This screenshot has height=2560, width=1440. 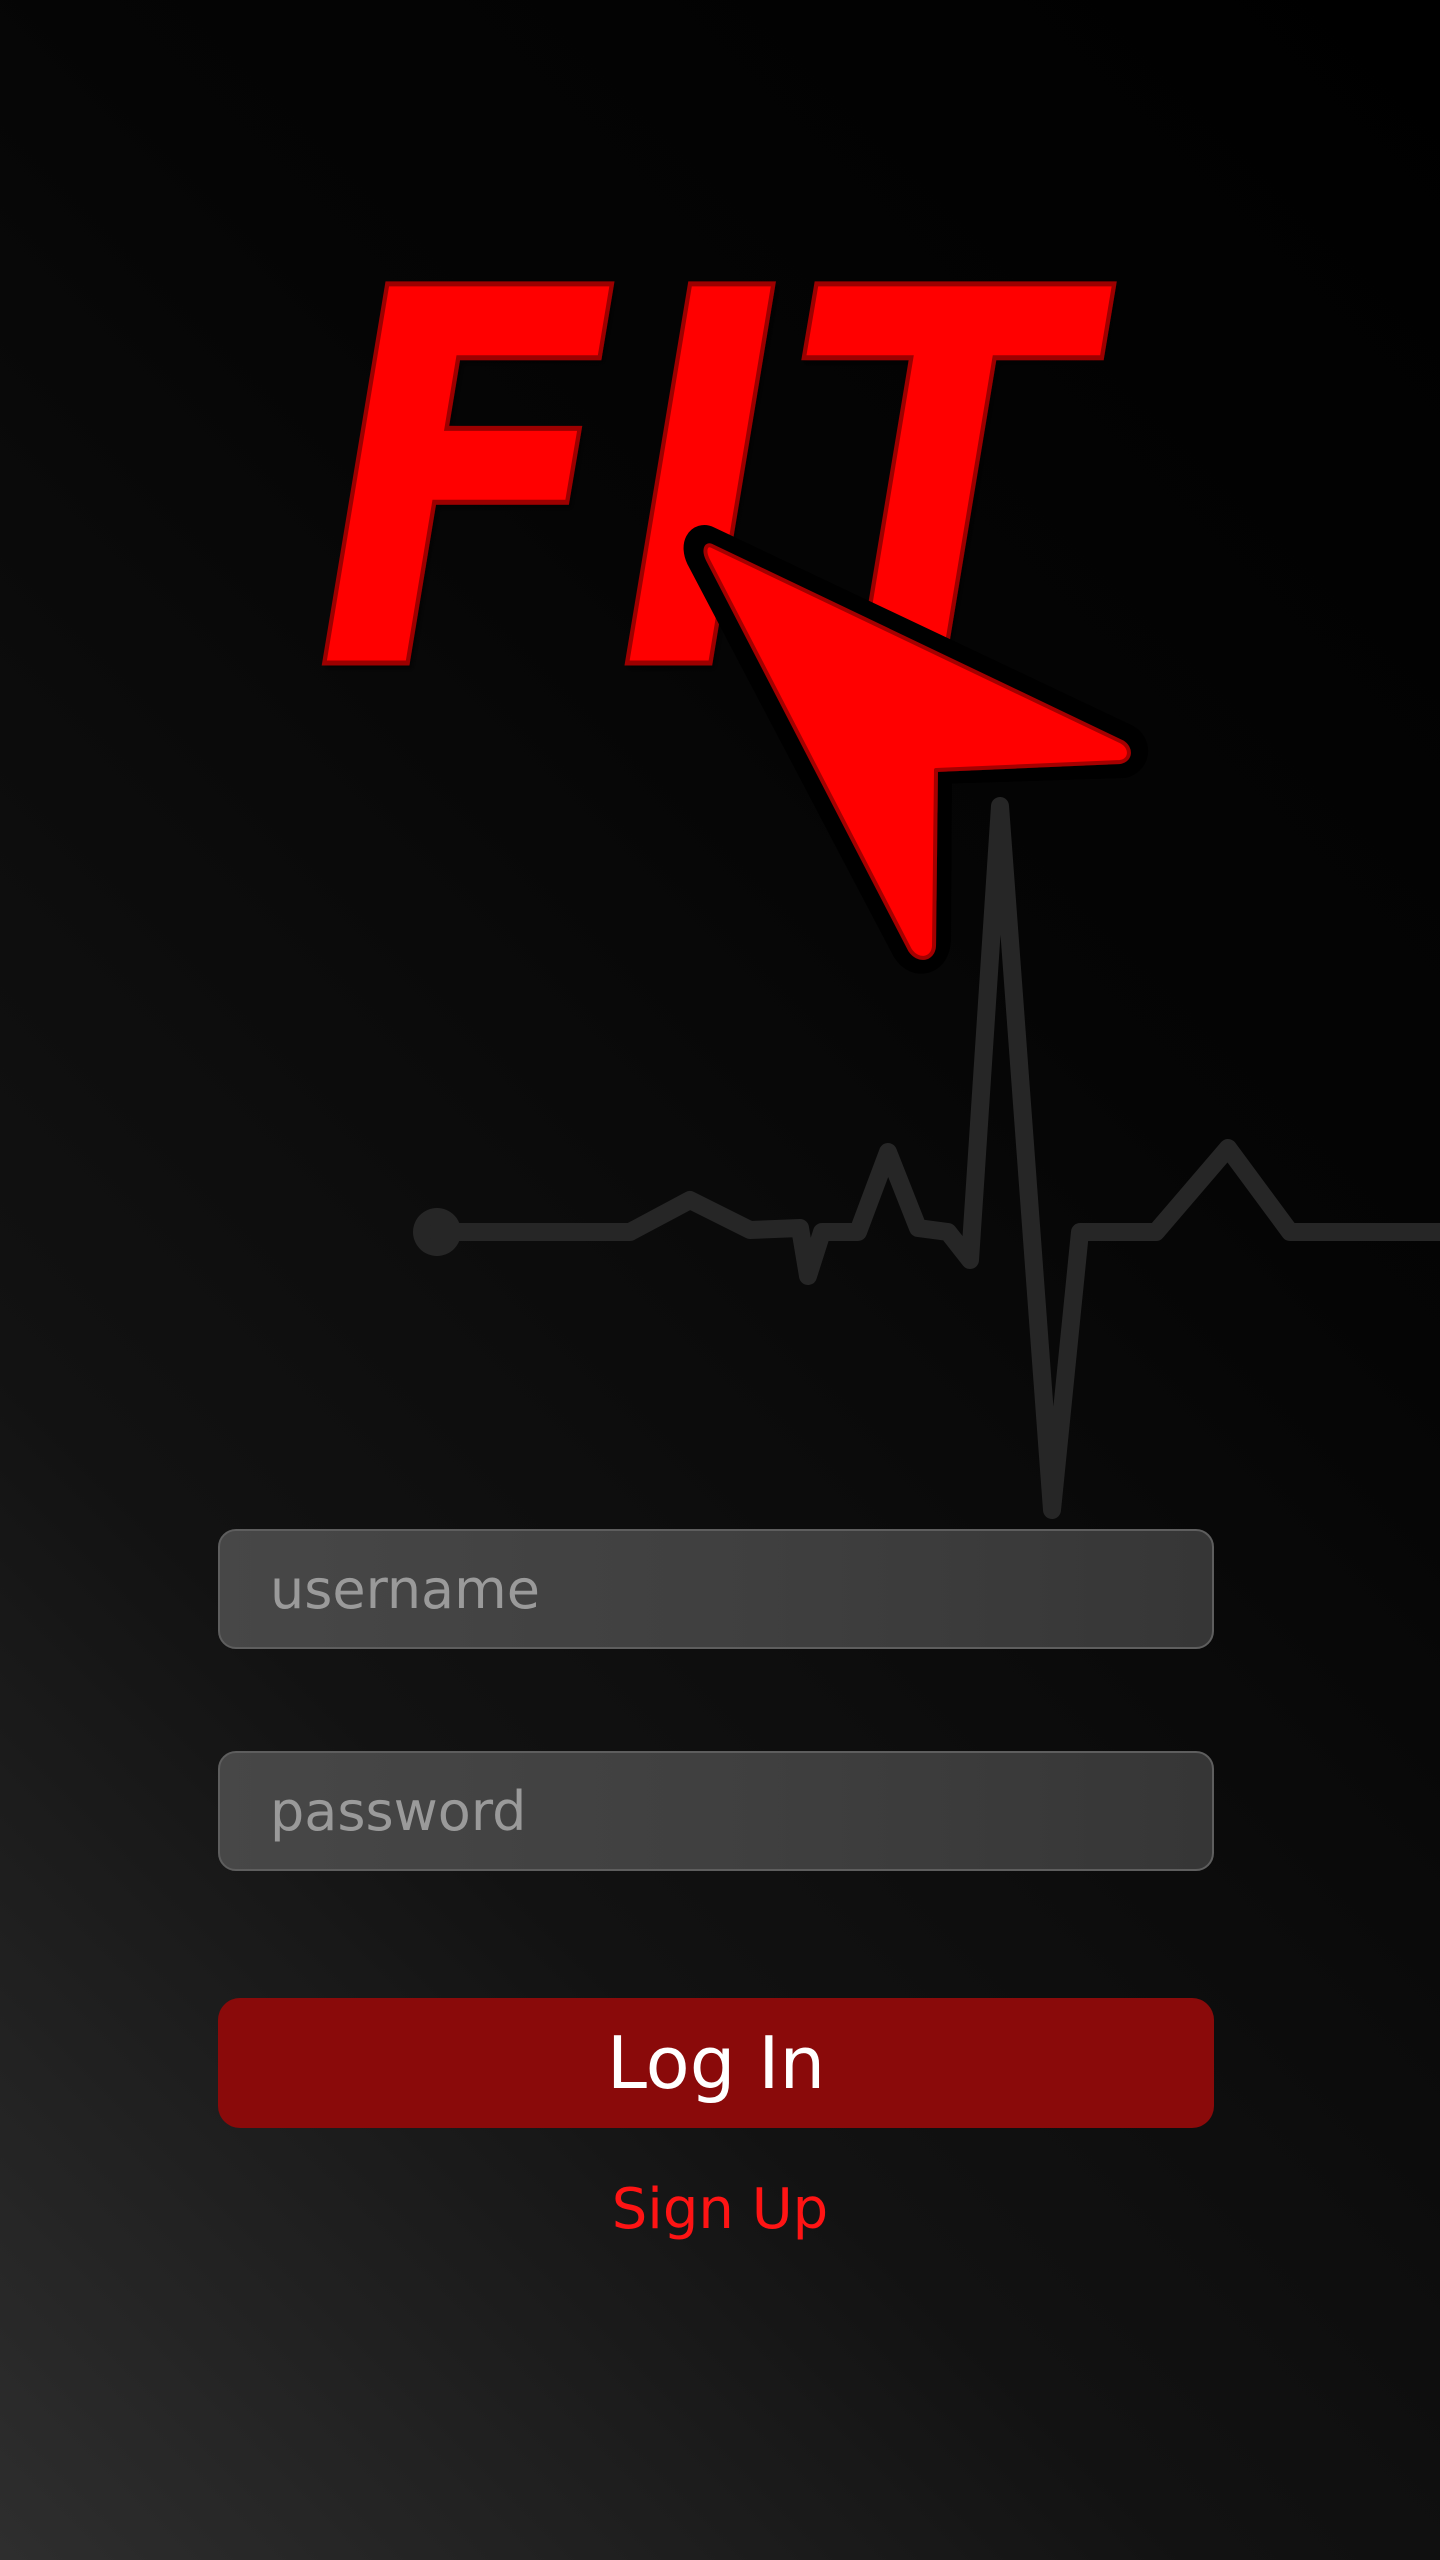 What do you see at coordinates (716, 1589) in the screenshot?
I see `username-input` at bounding box center [716, 1589].